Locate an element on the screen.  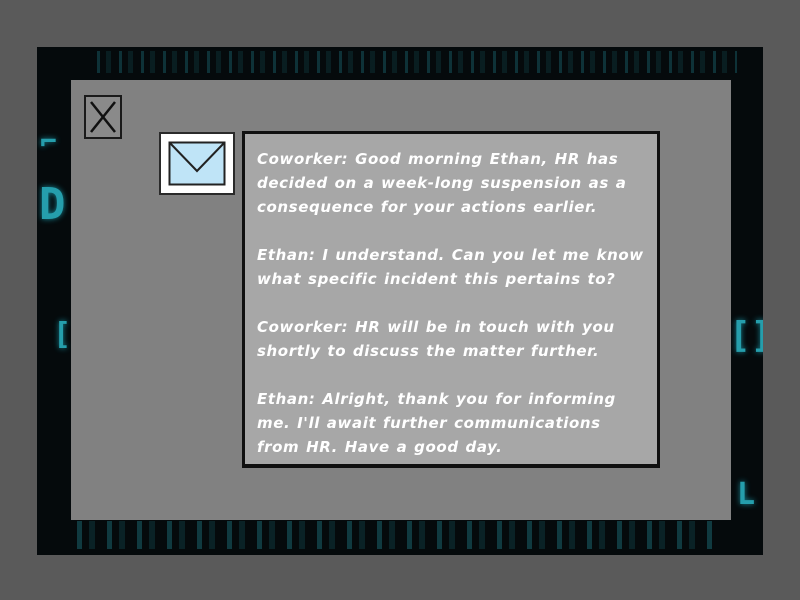
background-glyph: [ is located at coordinates (62, 334).